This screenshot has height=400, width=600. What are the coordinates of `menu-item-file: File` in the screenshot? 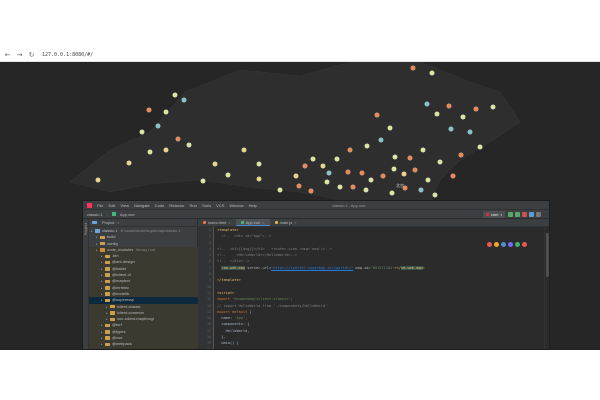 It's located at (100, 205).